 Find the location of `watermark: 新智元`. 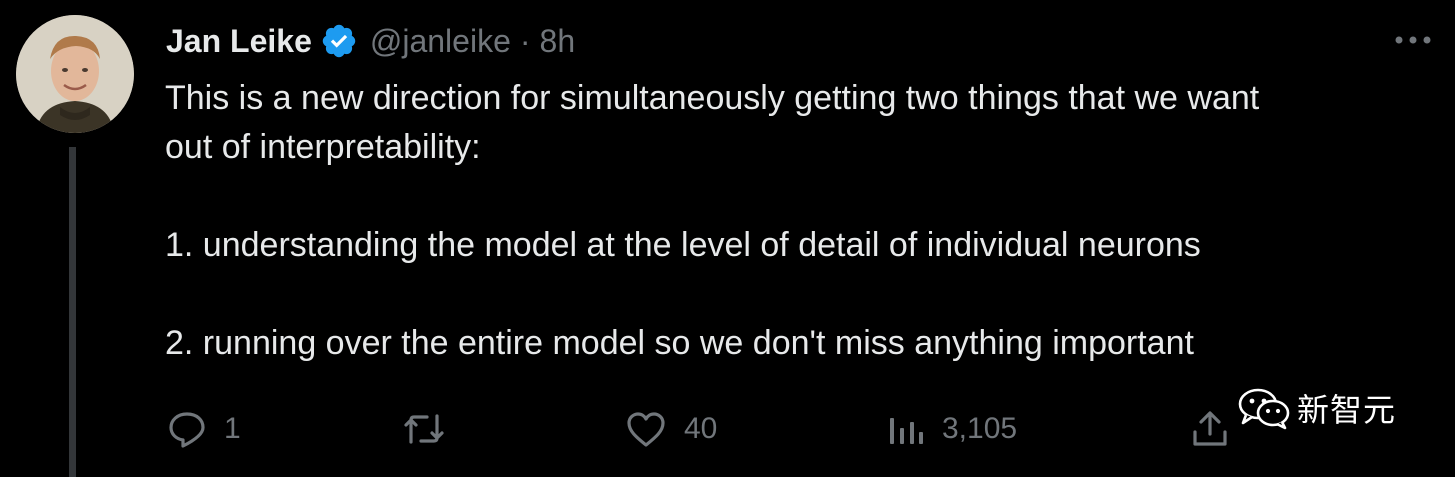

watermark: 新智元 is located at coordinates (1316, 408).